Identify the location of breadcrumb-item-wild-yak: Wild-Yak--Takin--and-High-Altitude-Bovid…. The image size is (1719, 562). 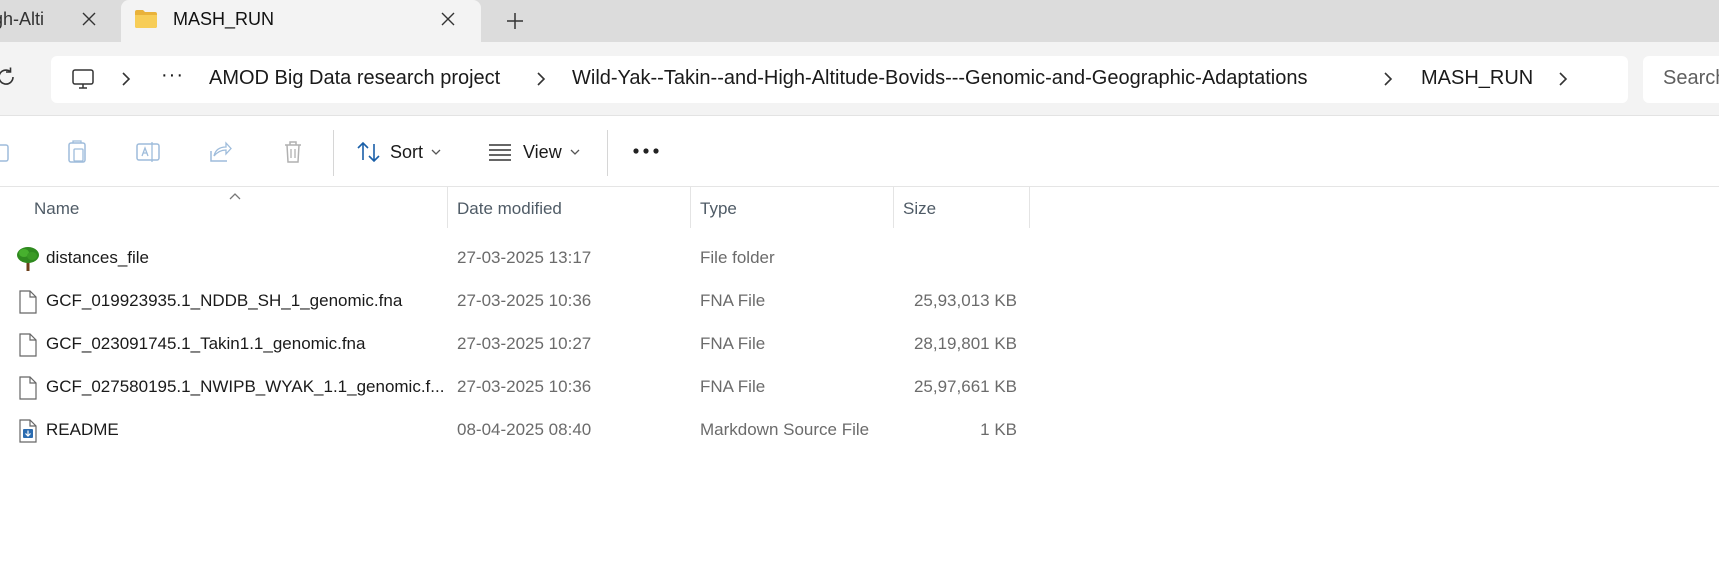
(939, 78).